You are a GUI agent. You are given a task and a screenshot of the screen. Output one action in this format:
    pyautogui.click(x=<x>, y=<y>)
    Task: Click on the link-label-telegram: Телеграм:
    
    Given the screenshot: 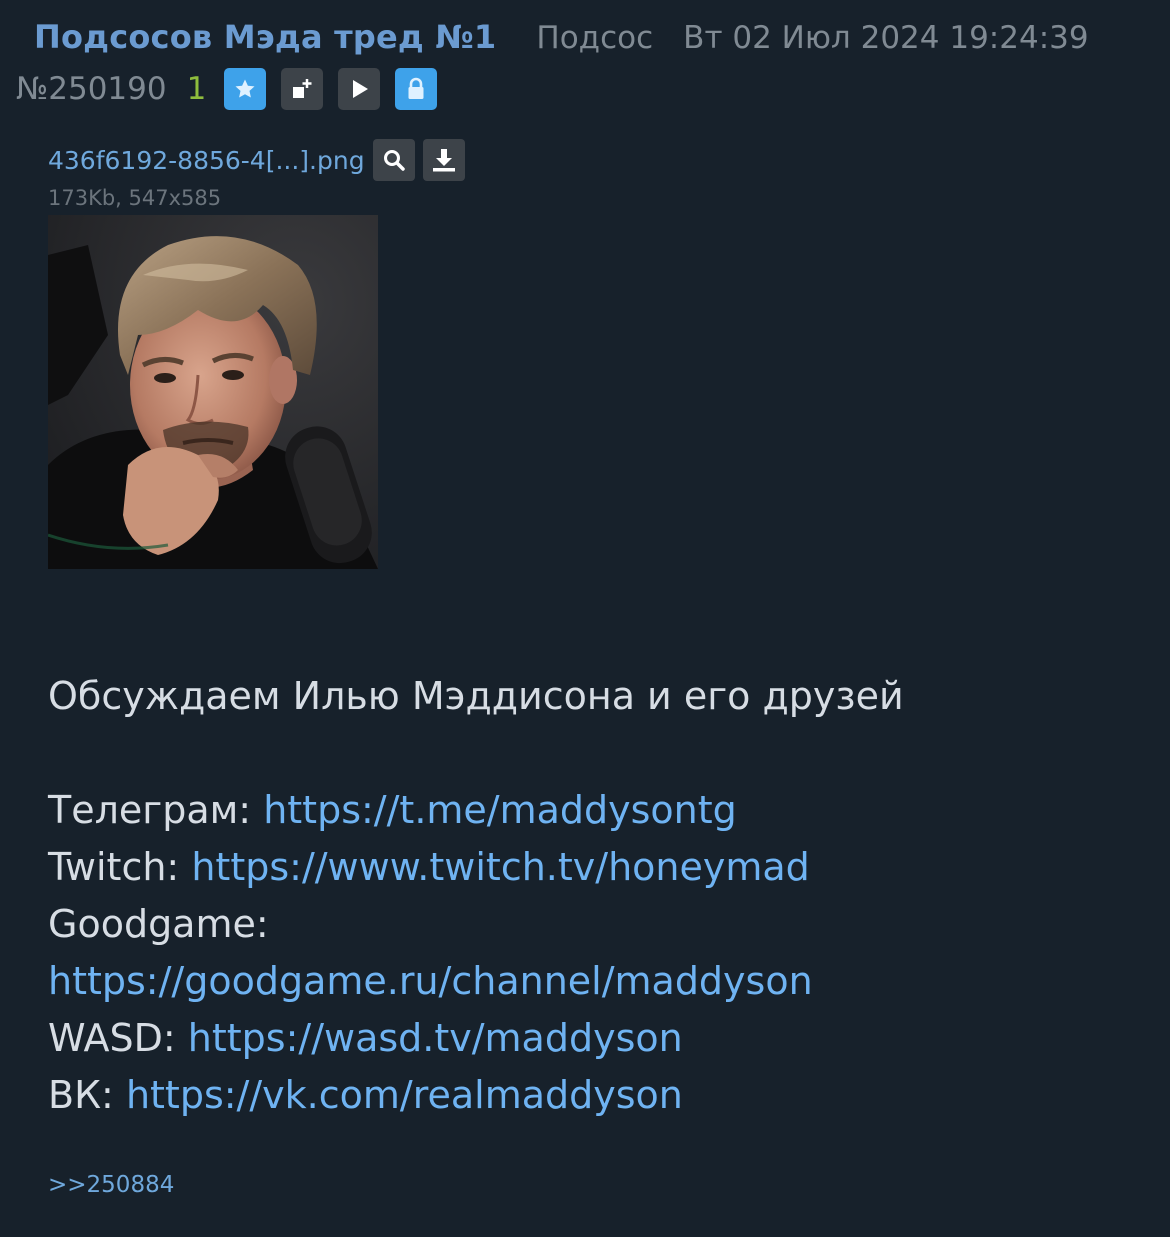 What is the action you would take?
    pyautogui.click(x=150, y=810)
    